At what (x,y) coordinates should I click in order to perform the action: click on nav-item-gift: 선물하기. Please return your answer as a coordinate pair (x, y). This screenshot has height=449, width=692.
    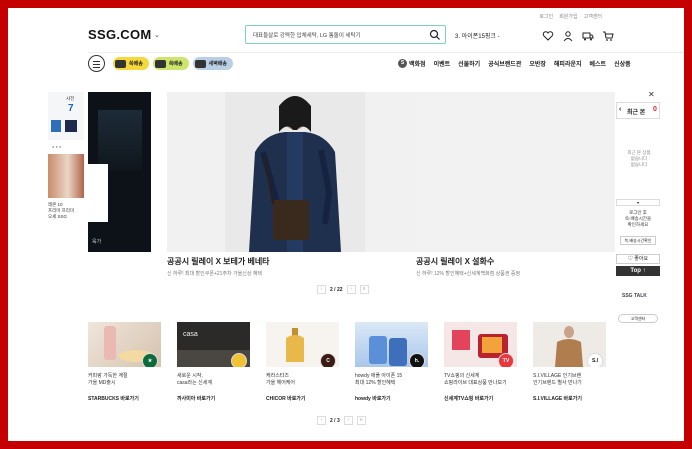
    Looking at the image, I should click on (469, 63).